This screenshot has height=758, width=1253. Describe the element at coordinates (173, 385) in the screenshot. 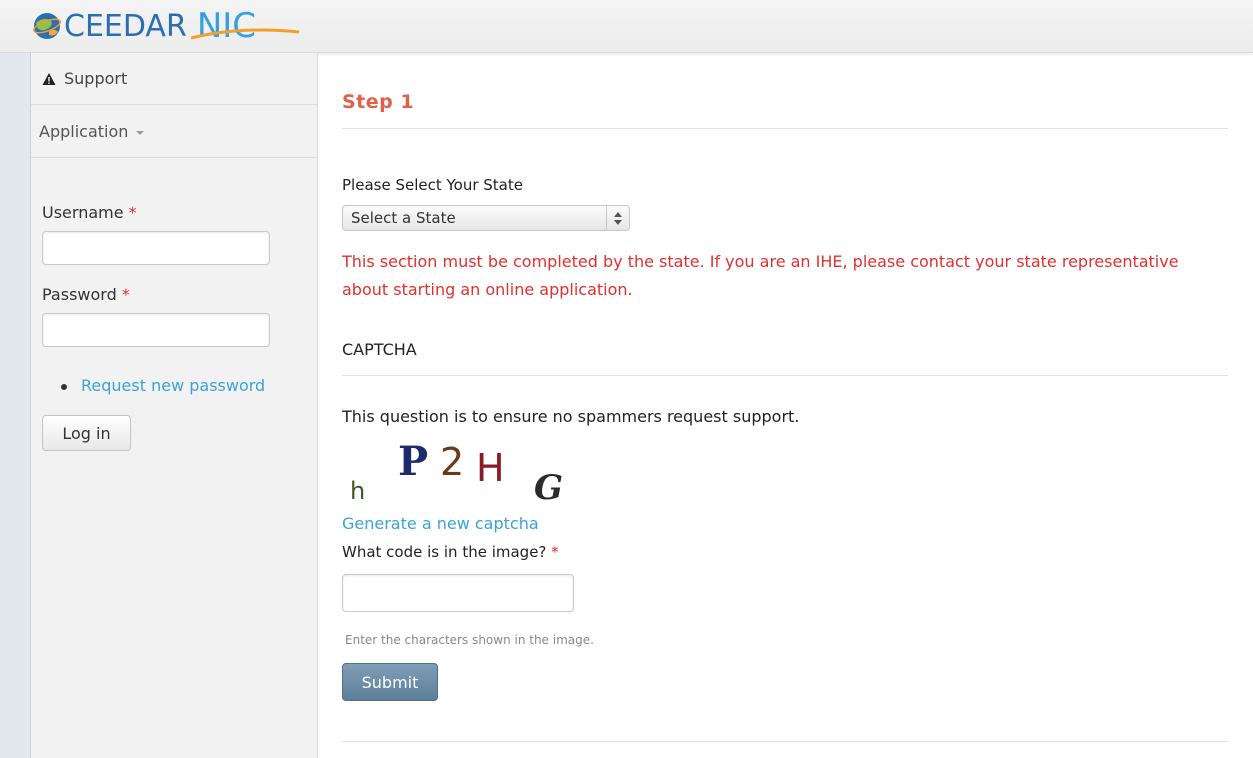

I see `request-new-password-link: Request new password` at that location.